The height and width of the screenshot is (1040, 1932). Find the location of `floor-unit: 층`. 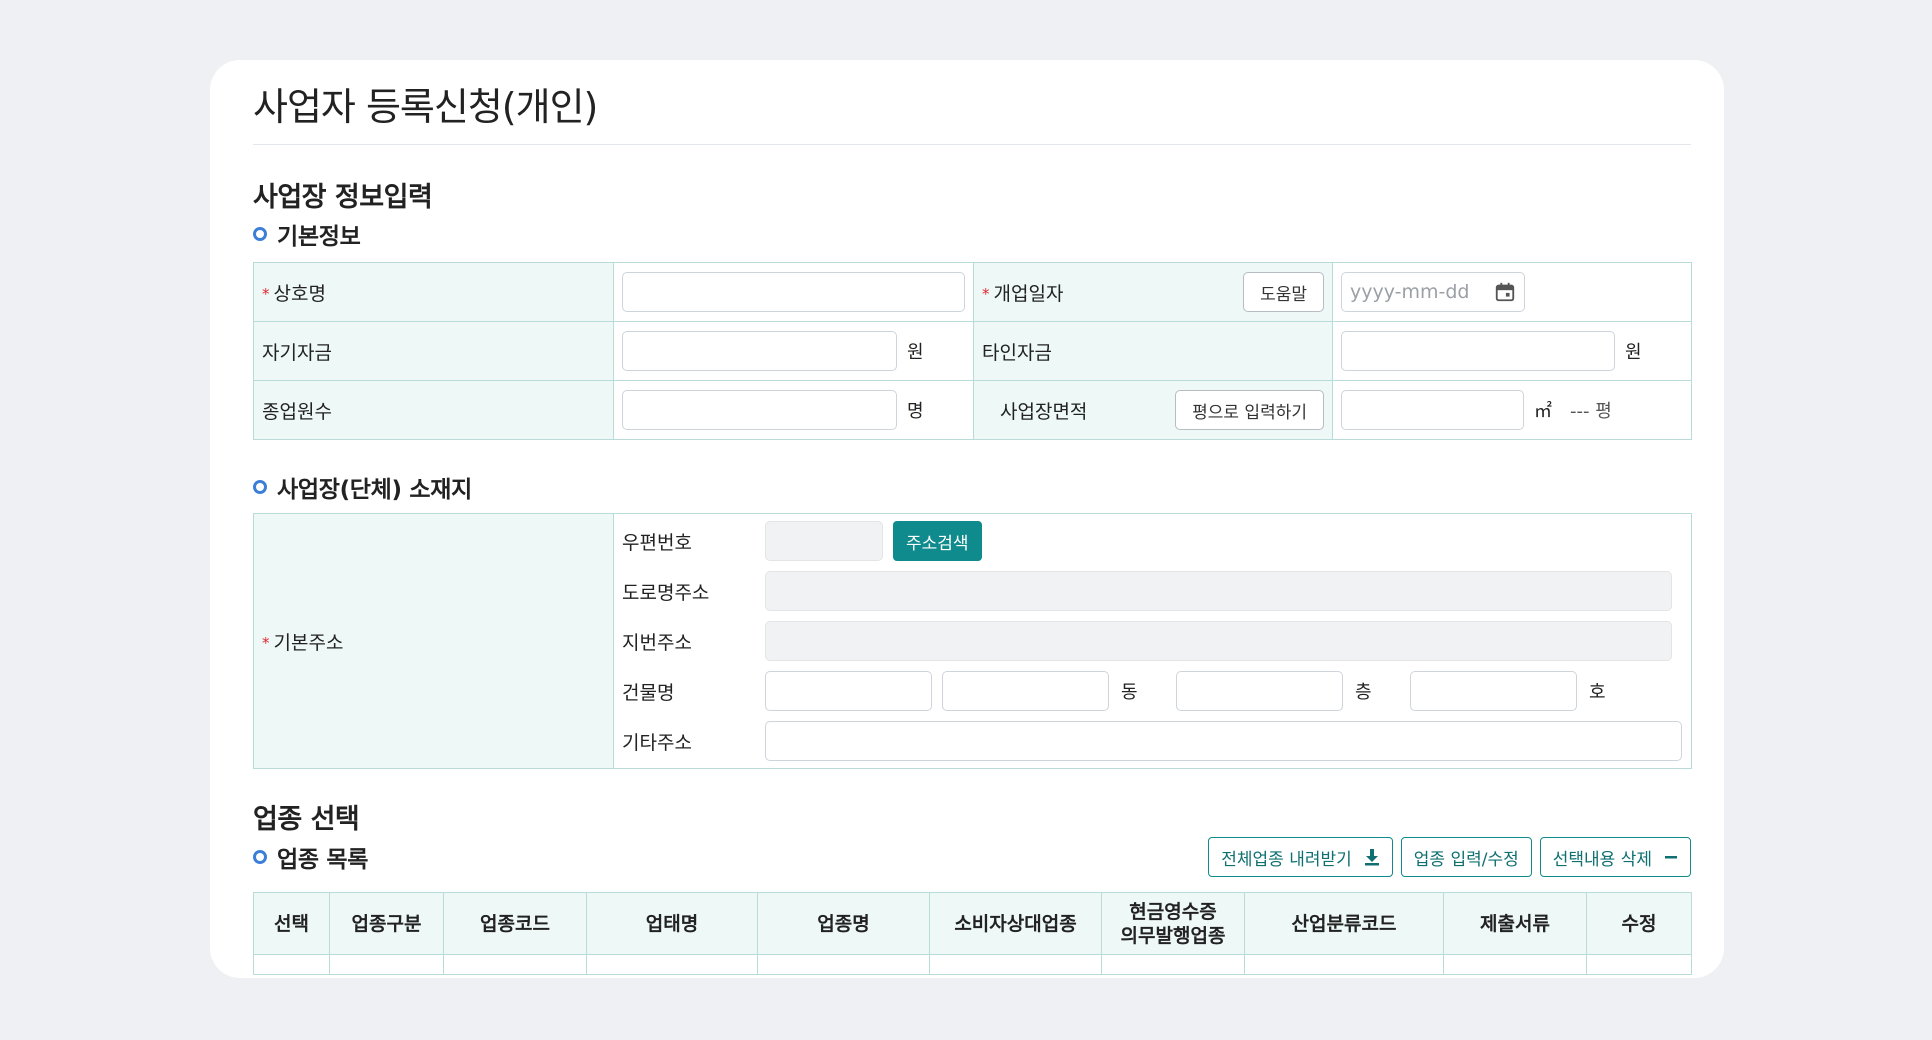

floor-unit: 층 is located at coordinates (1363, 692).